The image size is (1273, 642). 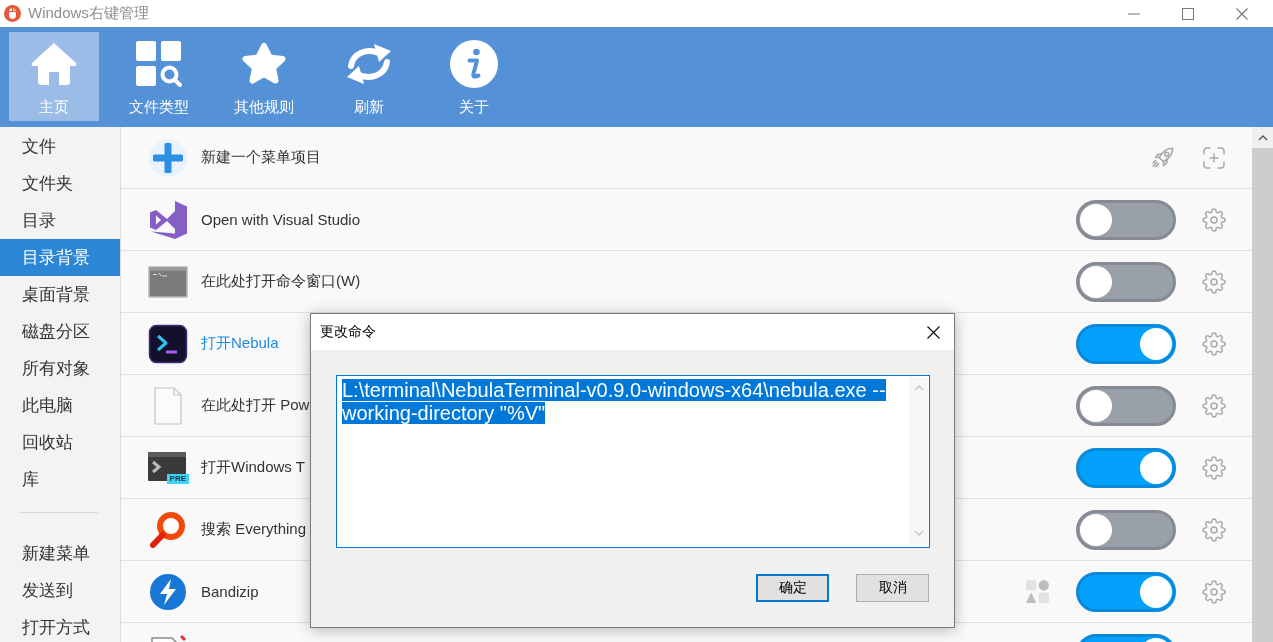 What do you see at coordinates (254, 529) in the screenshot?
I see `menu-item-label: 搜索 Everything` at bounding box center [254, 529].